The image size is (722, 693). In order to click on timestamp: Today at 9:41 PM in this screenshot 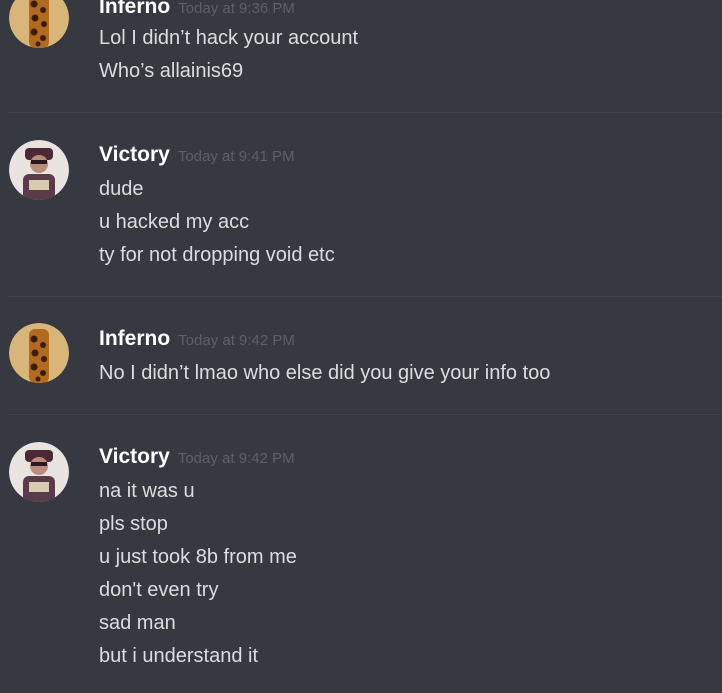, I will do `click(236, 156)`.